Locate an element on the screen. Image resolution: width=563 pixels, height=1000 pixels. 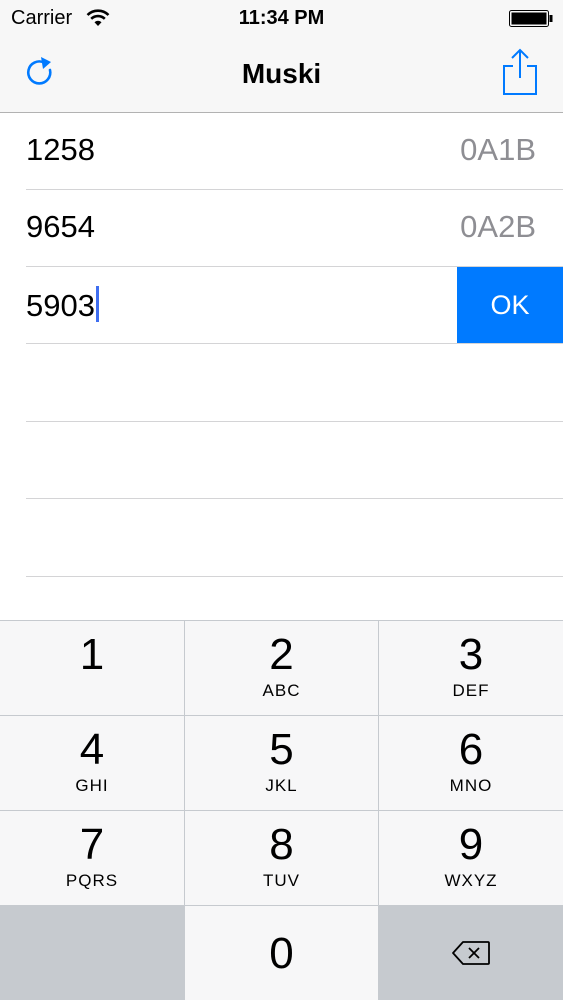
status-bar: Carrier 11:34 PM is located at coordinates (281, 19).